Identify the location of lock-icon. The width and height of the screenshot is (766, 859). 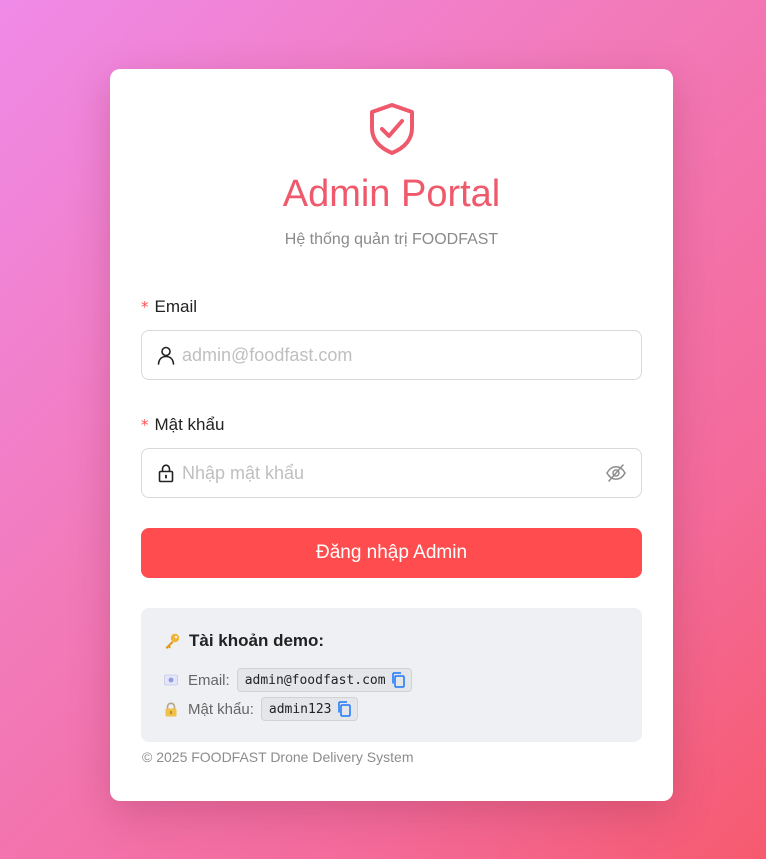
(166, 473).